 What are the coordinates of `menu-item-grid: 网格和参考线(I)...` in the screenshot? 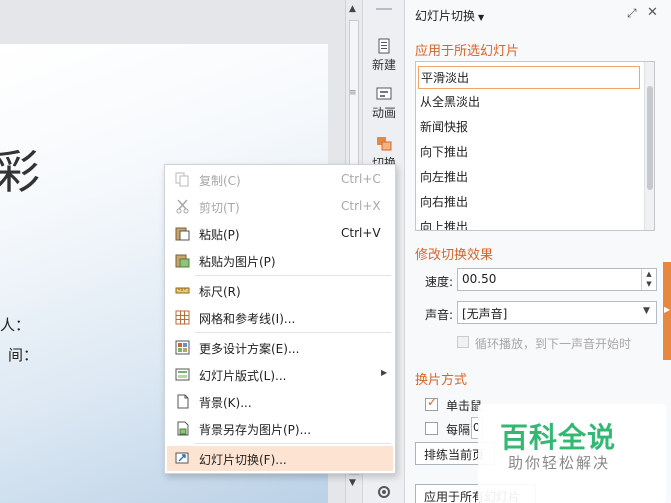 It's located at (280, 317).